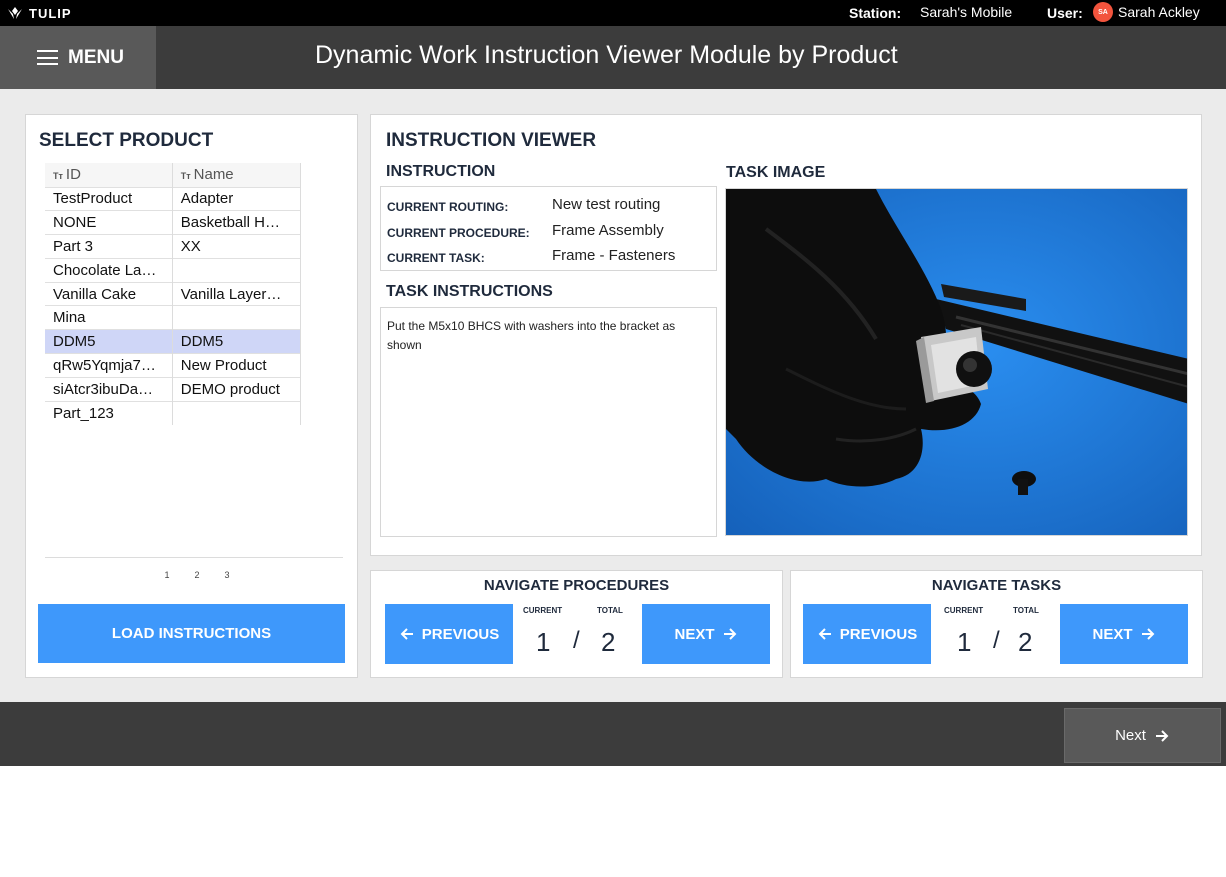  Describe the element at coordinates (237, 175) in the screenshot. I see `column-header-name: Tт Name` at that location.